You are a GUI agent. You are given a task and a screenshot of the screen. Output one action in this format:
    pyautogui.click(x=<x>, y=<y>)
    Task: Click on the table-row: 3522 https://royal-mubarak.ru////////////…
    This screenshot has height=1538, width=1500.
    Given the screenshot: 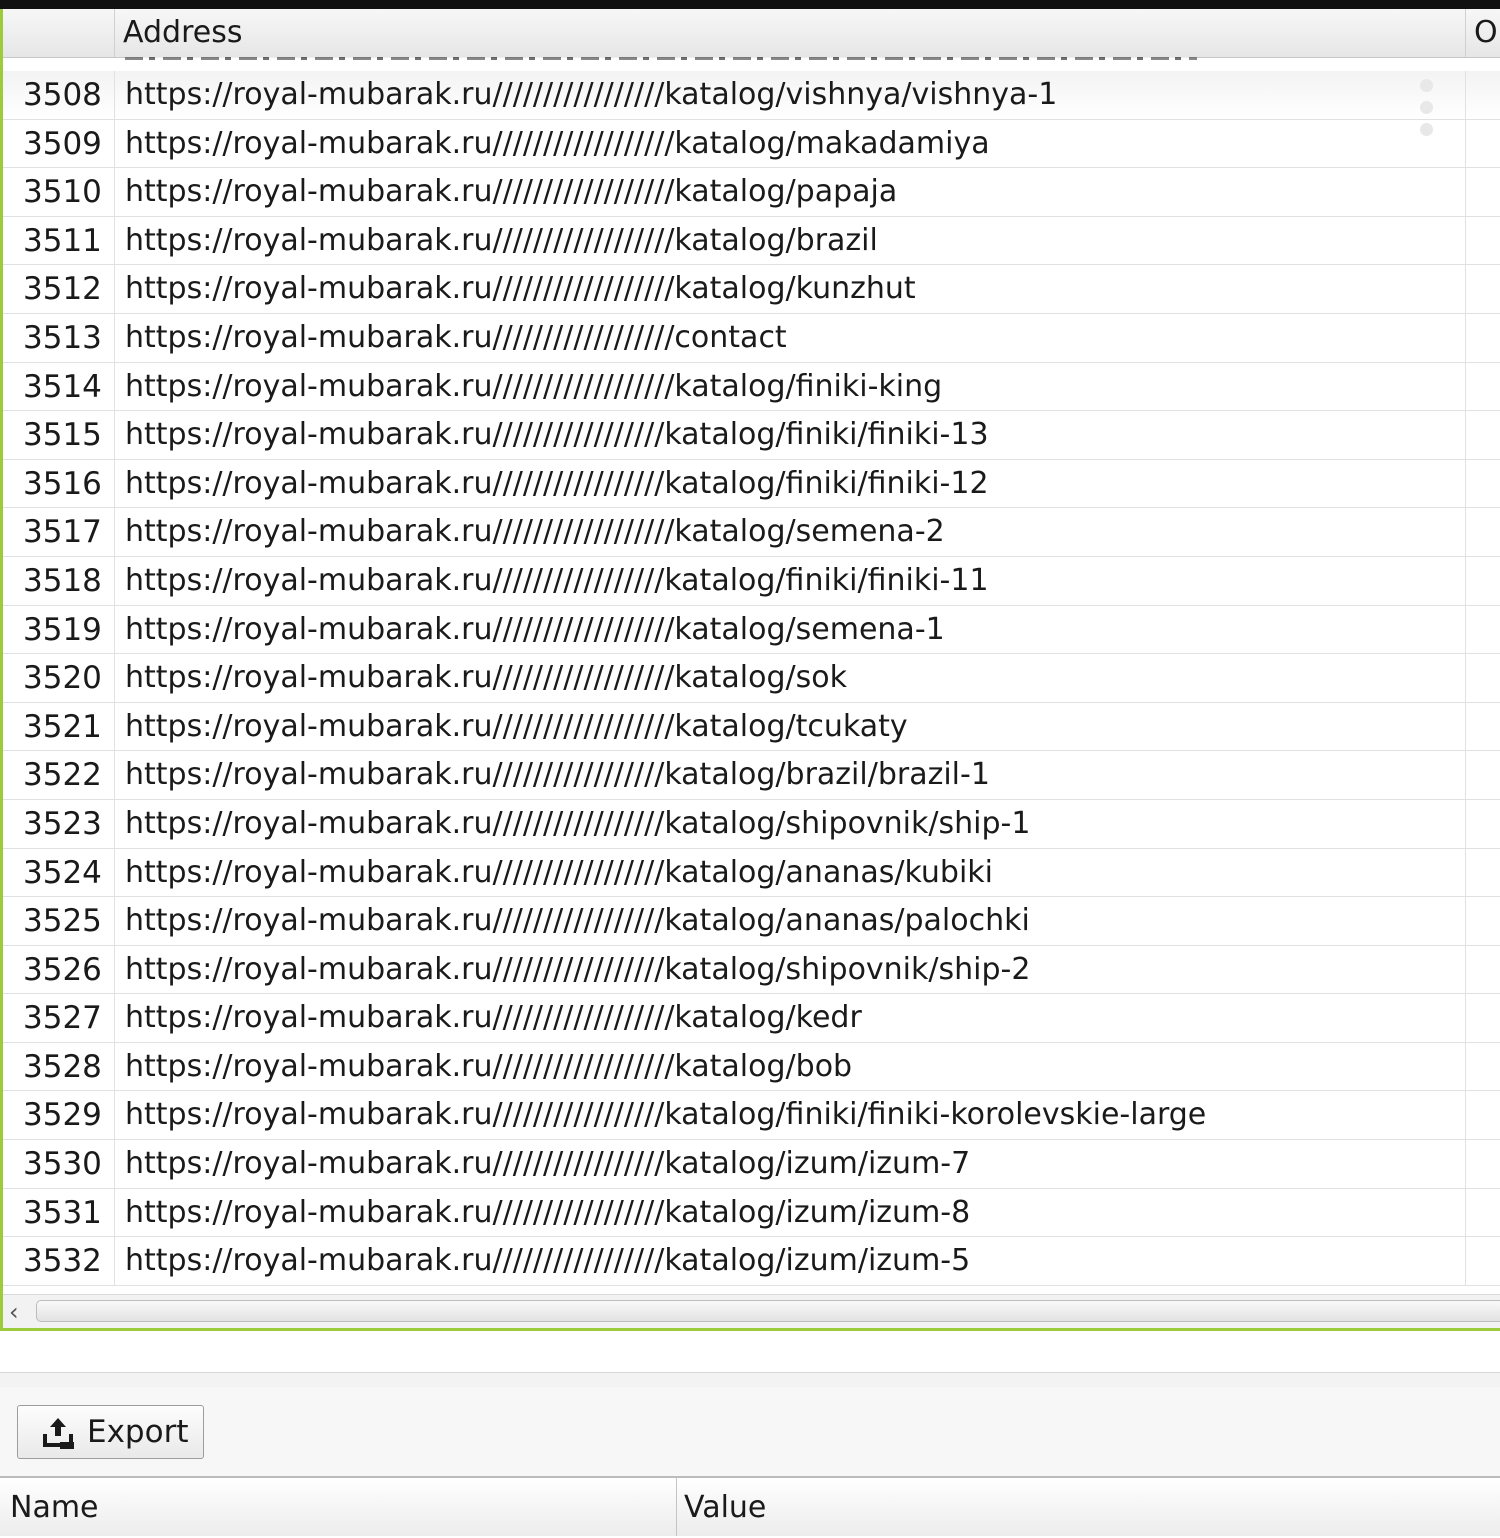 What is the action you would take?
    pyautogui.click(x=751, y=775)
    